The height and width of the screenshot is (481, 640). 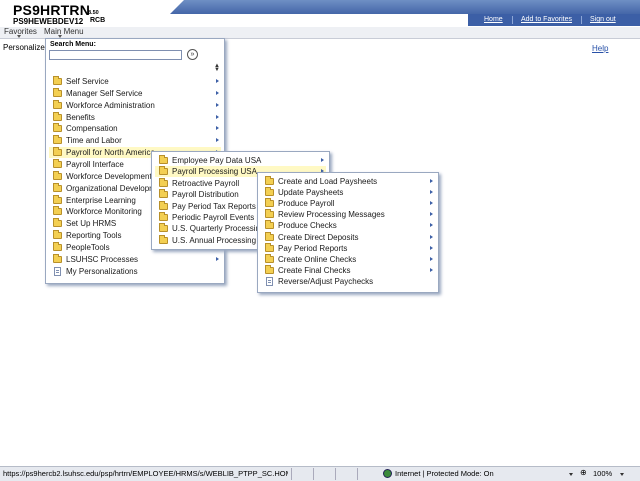 I want to click on menu-item-label: Reverse/Adjust Paychecks, so click(x=326, y=281).